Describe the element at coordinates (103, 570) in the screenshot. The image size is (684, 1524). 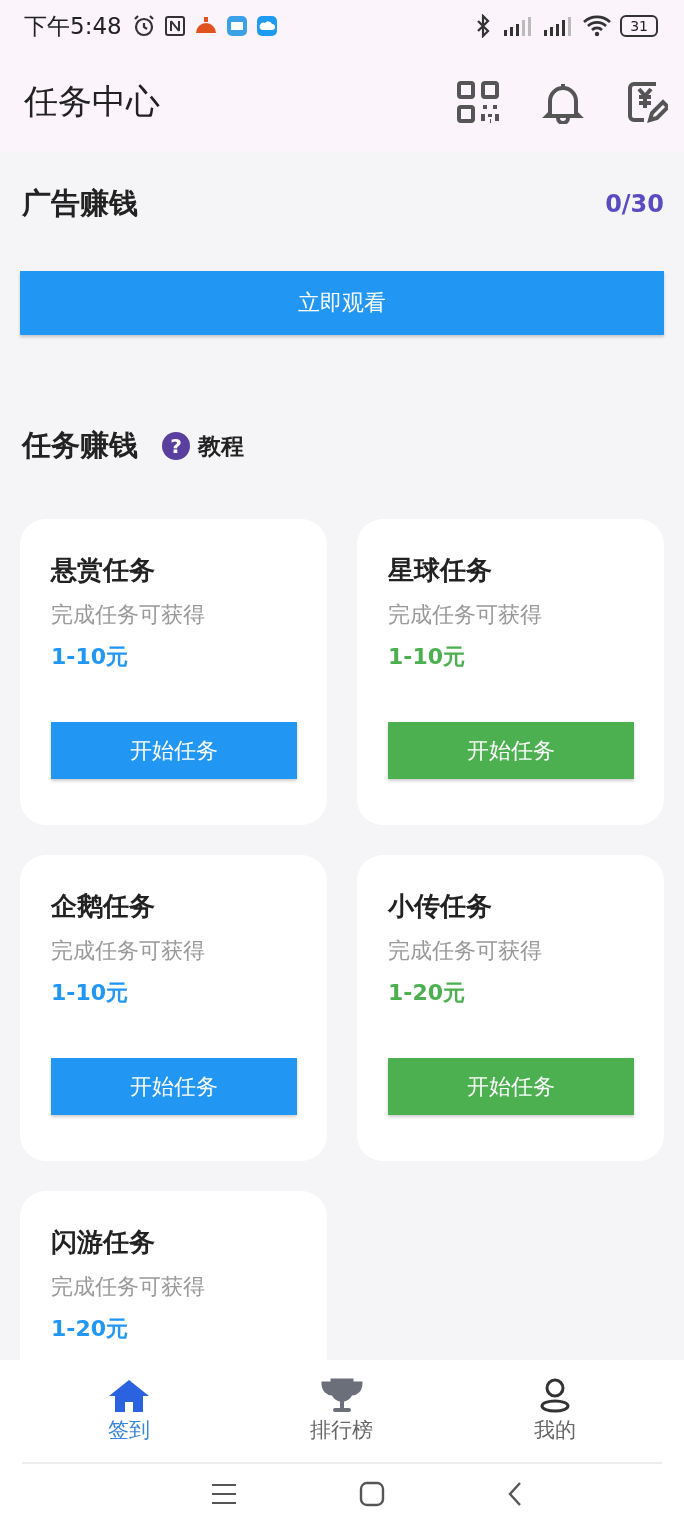
I see `task-title: 悬赏任务` at that location.